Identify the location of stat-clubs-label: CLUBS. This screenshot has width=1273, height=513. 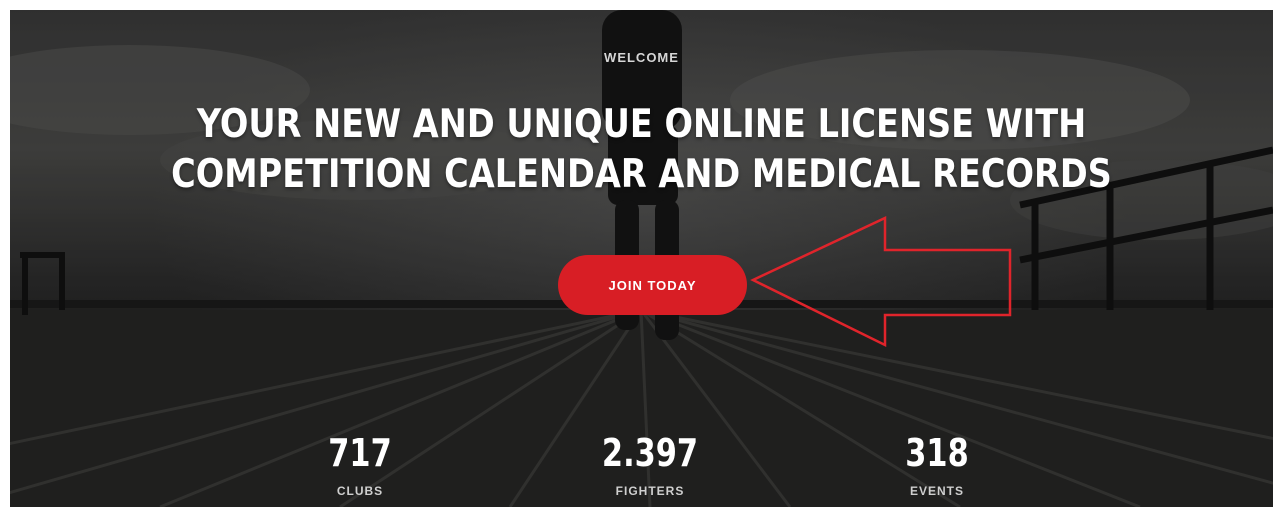
(360, 491).